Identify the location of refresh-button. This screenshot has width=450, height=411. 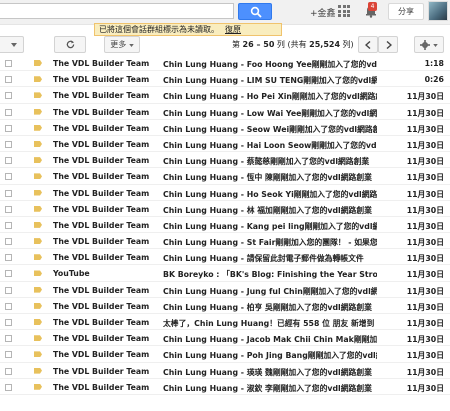
(70, 44).